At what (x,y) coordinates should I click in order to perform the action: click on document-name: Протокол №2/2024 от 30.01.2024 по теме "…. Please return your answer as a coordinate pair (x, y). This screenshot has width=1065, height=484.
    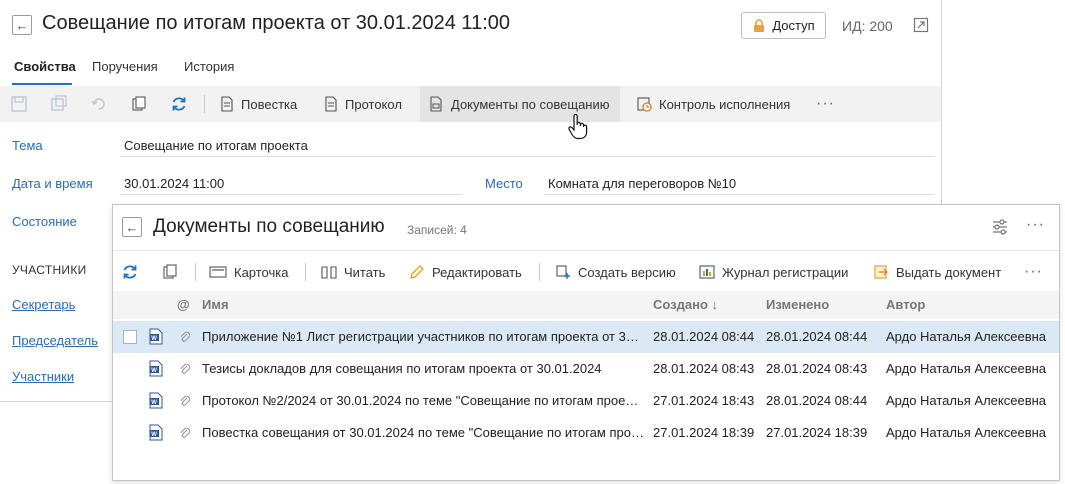
    Looking at the image, I should click on (423, 400).